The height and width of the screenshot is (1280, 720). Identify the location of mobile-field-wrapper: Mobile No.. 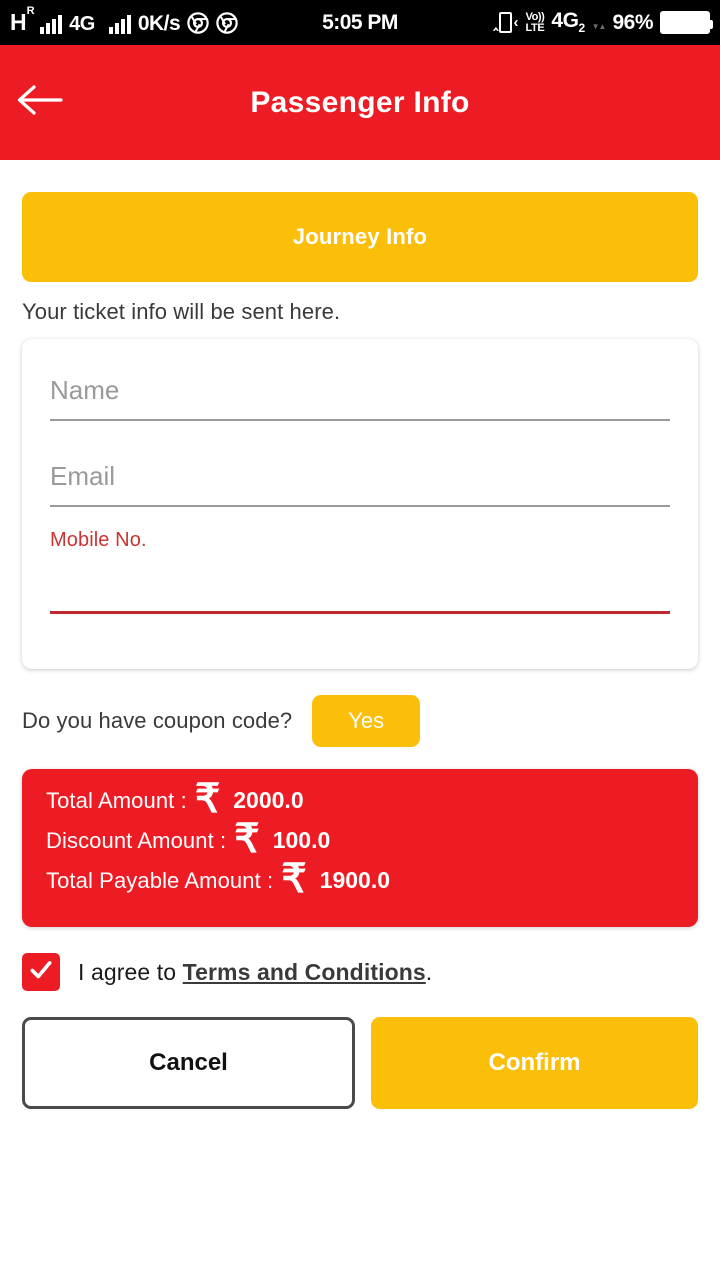
(360, 571).